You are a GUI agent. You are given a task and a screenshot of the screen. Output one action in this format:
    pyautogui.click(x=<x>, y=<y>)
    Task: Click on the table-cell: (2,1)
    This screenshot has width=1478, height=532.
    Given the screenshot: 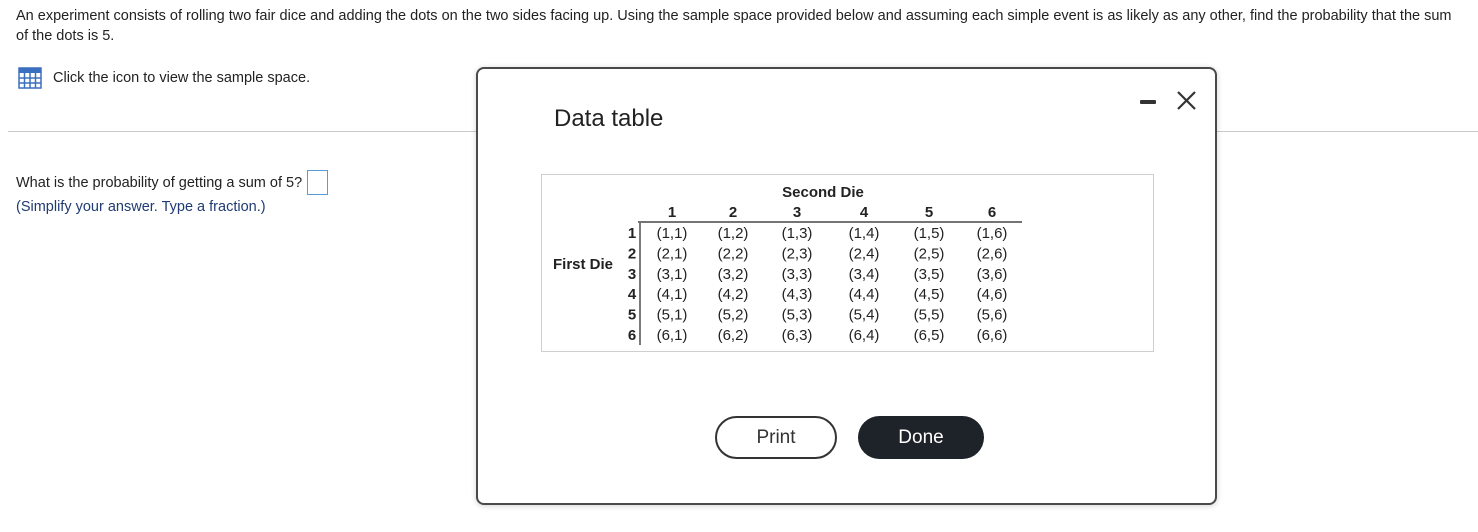 What is the action you would take?
    pyautogui.click(x=672, y=253)
    